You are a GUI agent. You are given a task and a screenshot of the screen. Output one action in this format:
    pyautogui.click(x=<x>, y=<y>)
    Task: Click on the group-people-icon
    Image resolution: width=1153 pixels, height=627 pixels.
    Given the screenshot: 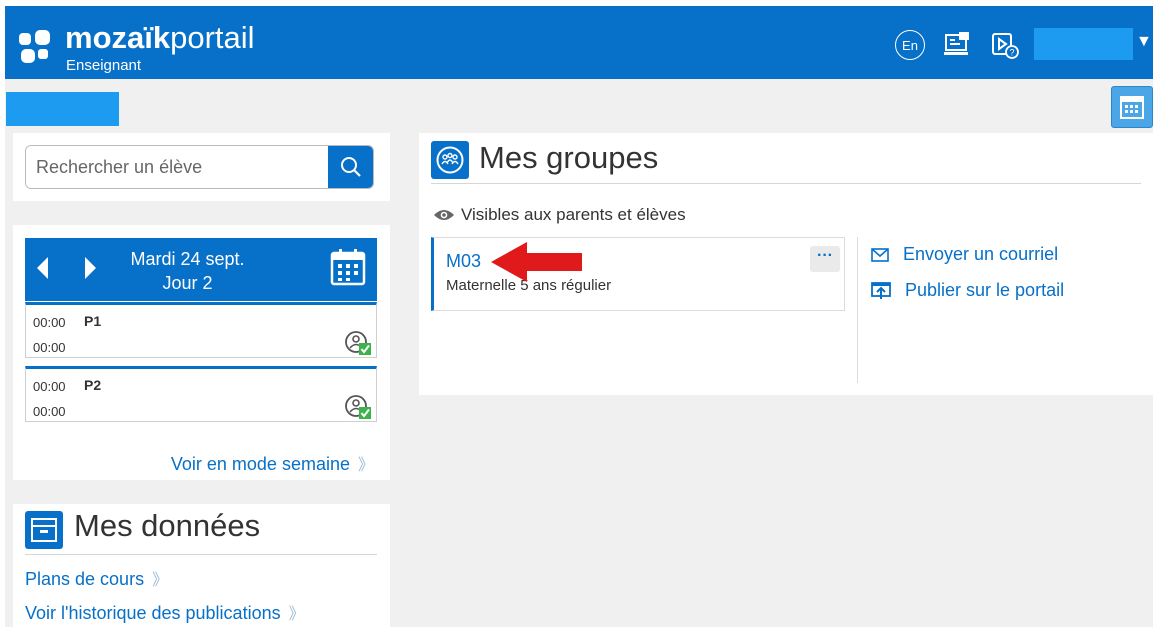 What is the action you would take?
    pyautogui.click(x=450, y=160)
    